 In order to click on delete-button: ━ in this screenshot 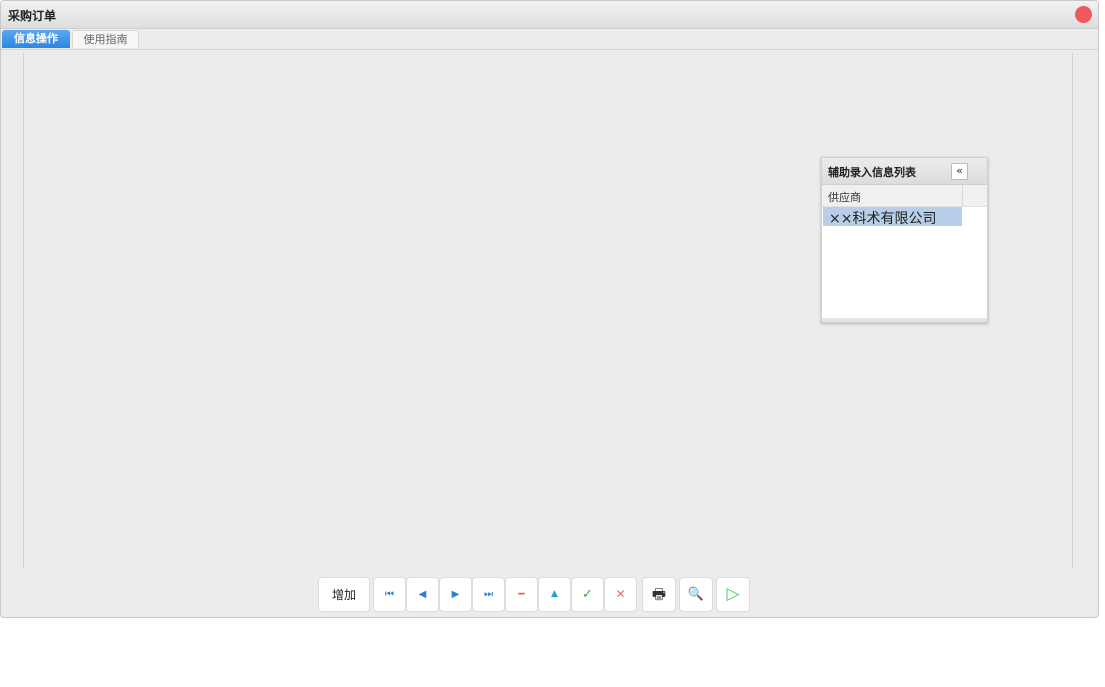, I will do `click(521, 594)`.